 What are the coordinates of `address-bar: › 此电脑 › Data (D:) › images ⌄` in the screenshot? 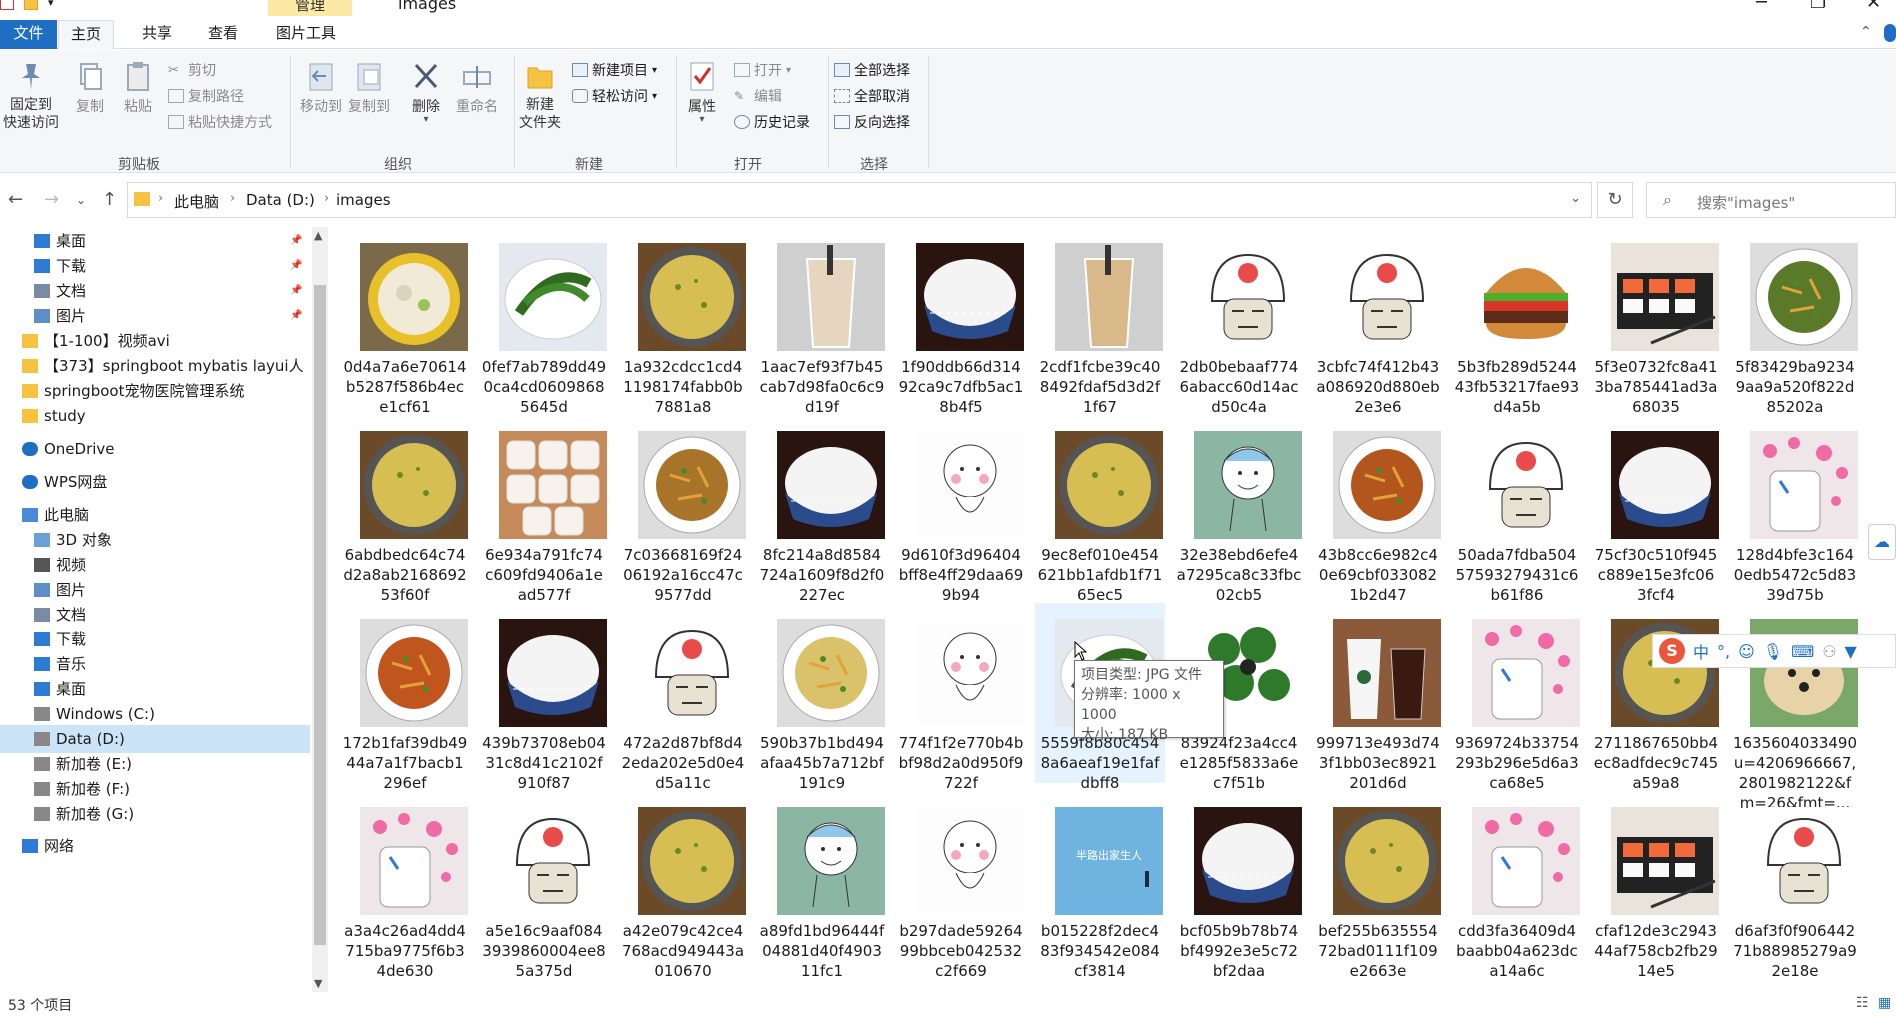 It's located at (859, 200).